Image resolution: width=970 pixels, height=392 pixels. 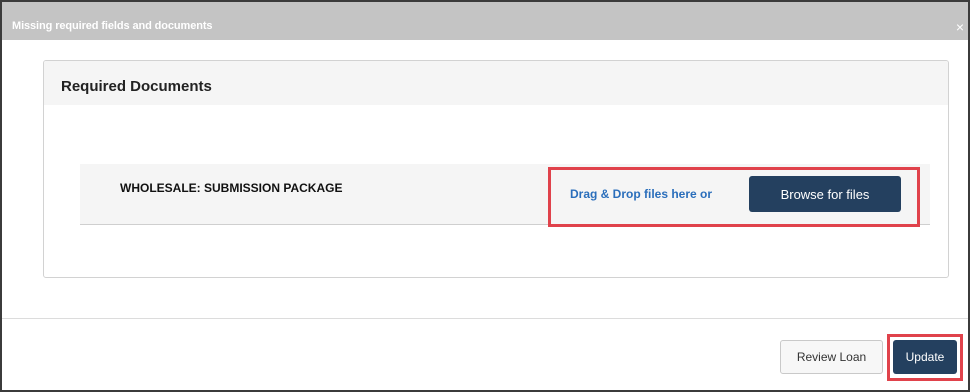 I want to click on footer-divider, so click(x=485, y=318).